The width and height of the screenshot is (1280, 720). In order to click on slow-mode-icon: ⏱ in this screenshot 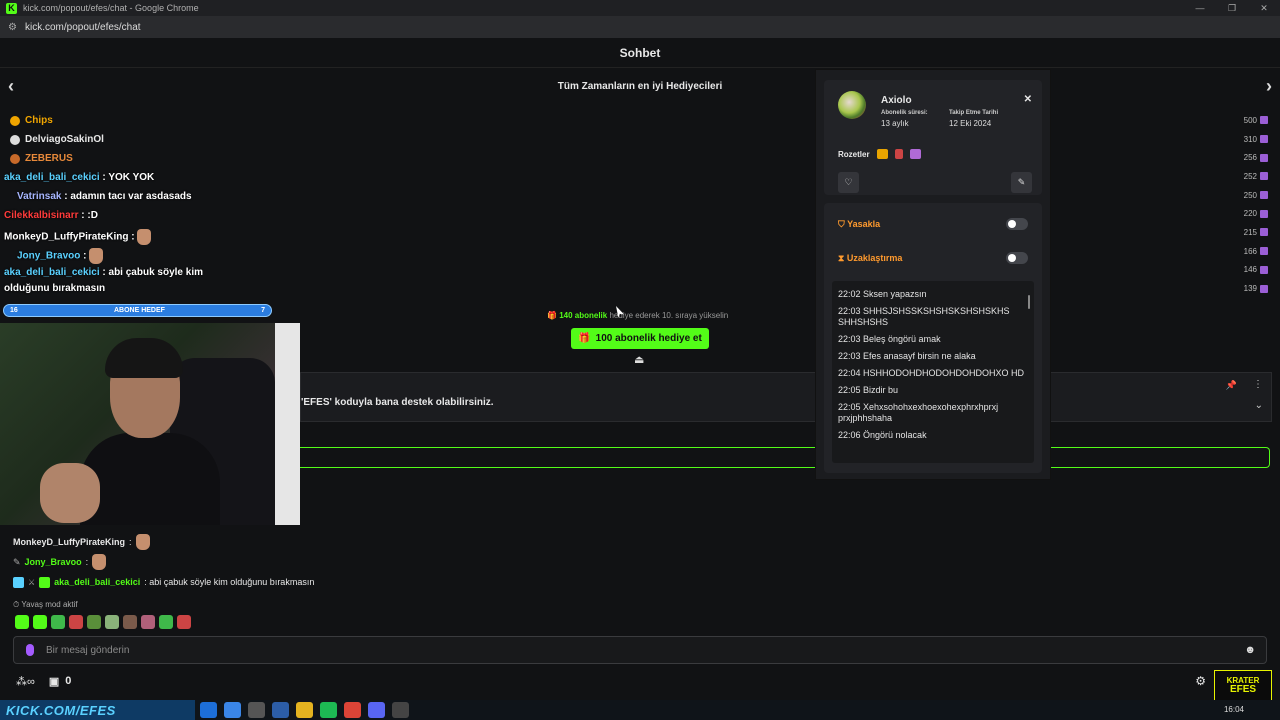, I will do `click(16, 604)`.